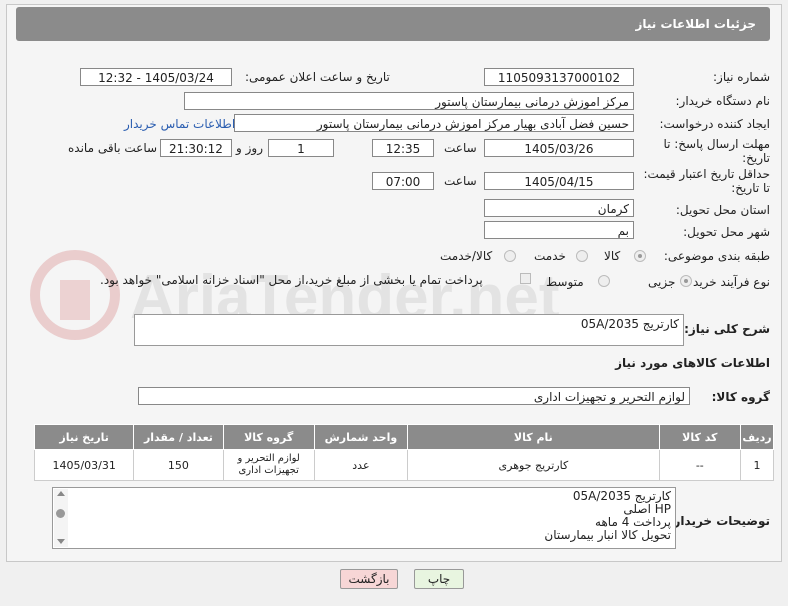 The width and height of the screenshot is (788, 606). What do you see at coordinates (466, 256) in the screenshot?
I see `category-both-label: کالا/خدمت` at bounding box center [466, 256].